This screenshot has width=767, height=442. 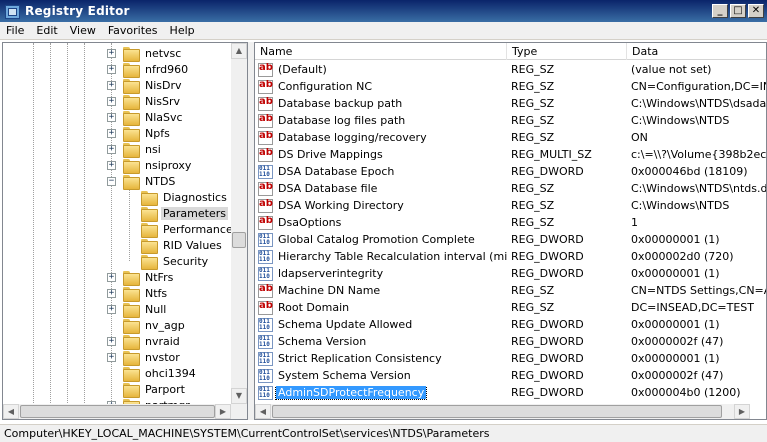 What do you see at coordinates (239, 396) in the screenshot?
I see `tree-scroll-down-button: ▼` at bounding box center [239, 396].